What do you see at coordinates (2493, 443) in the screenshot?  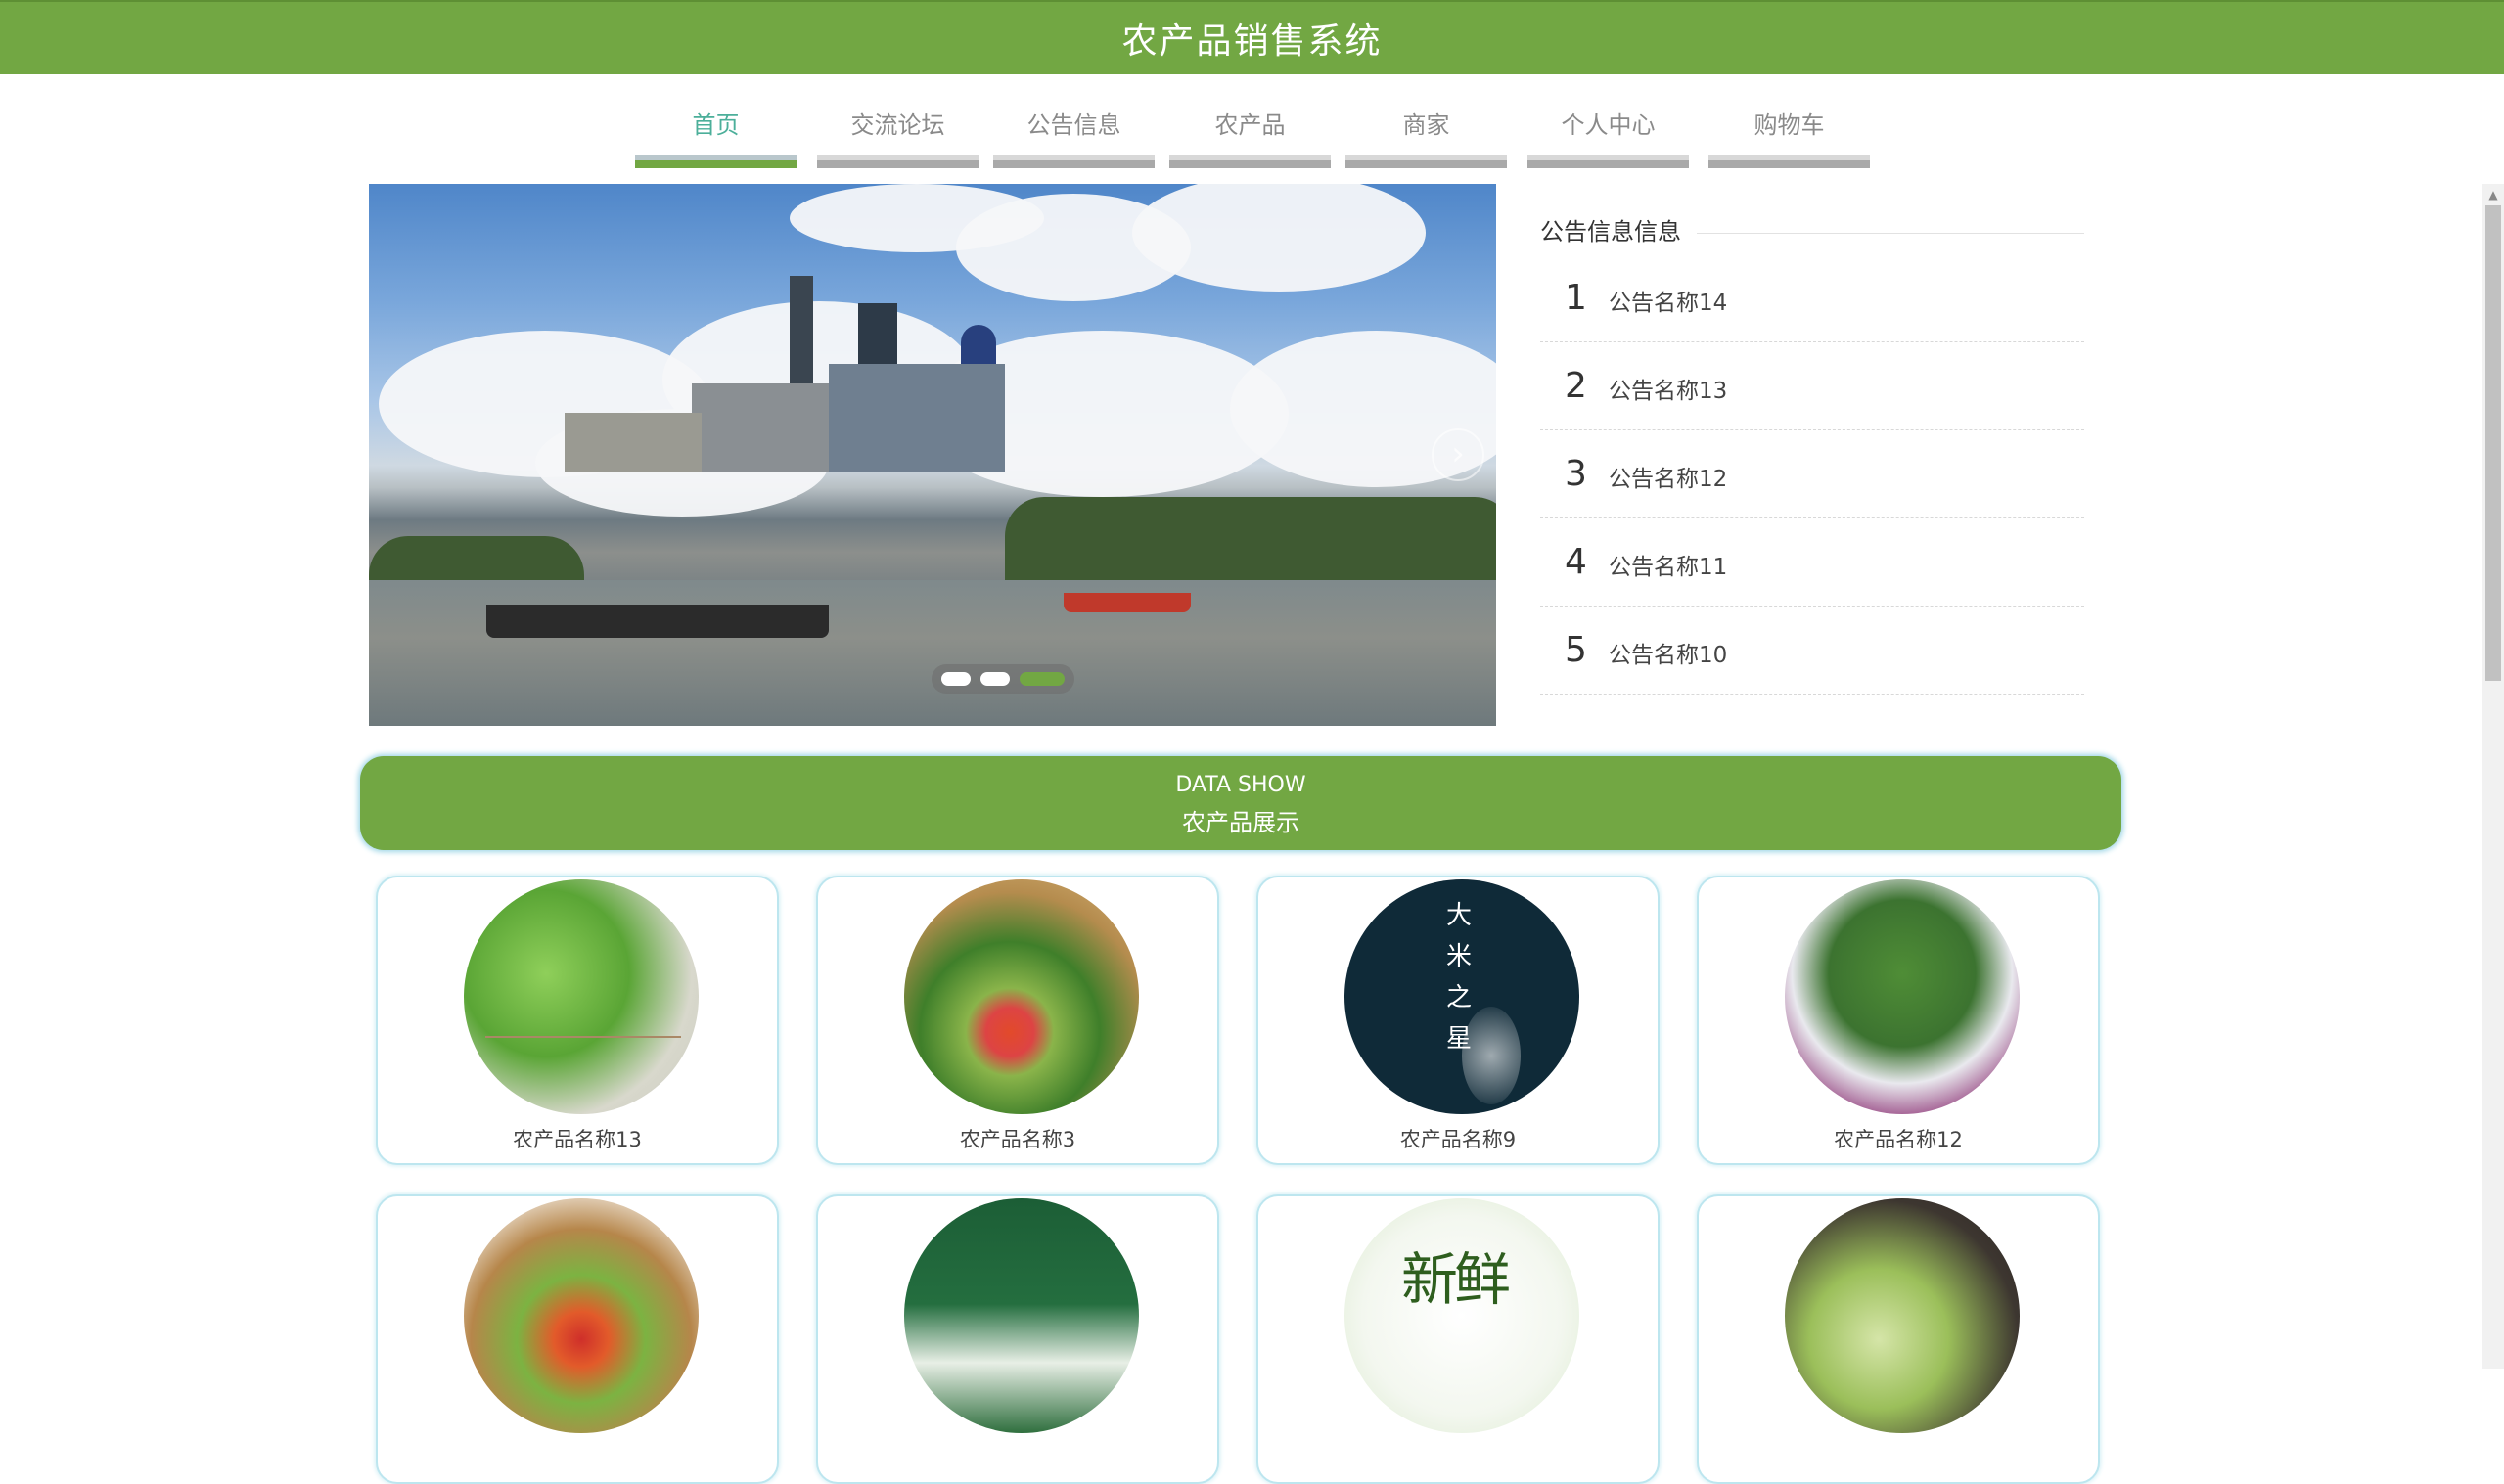 I see `scroll-thumb` at bounding box center [2493, 443].